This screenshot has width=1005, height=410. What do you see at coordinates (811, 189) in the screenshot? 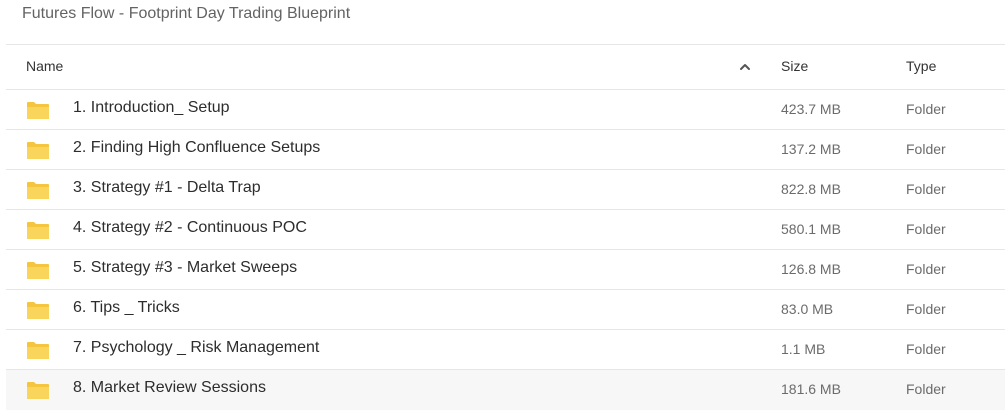
I see `row-size: 822.8 MB` at bounding box center [811, 189].